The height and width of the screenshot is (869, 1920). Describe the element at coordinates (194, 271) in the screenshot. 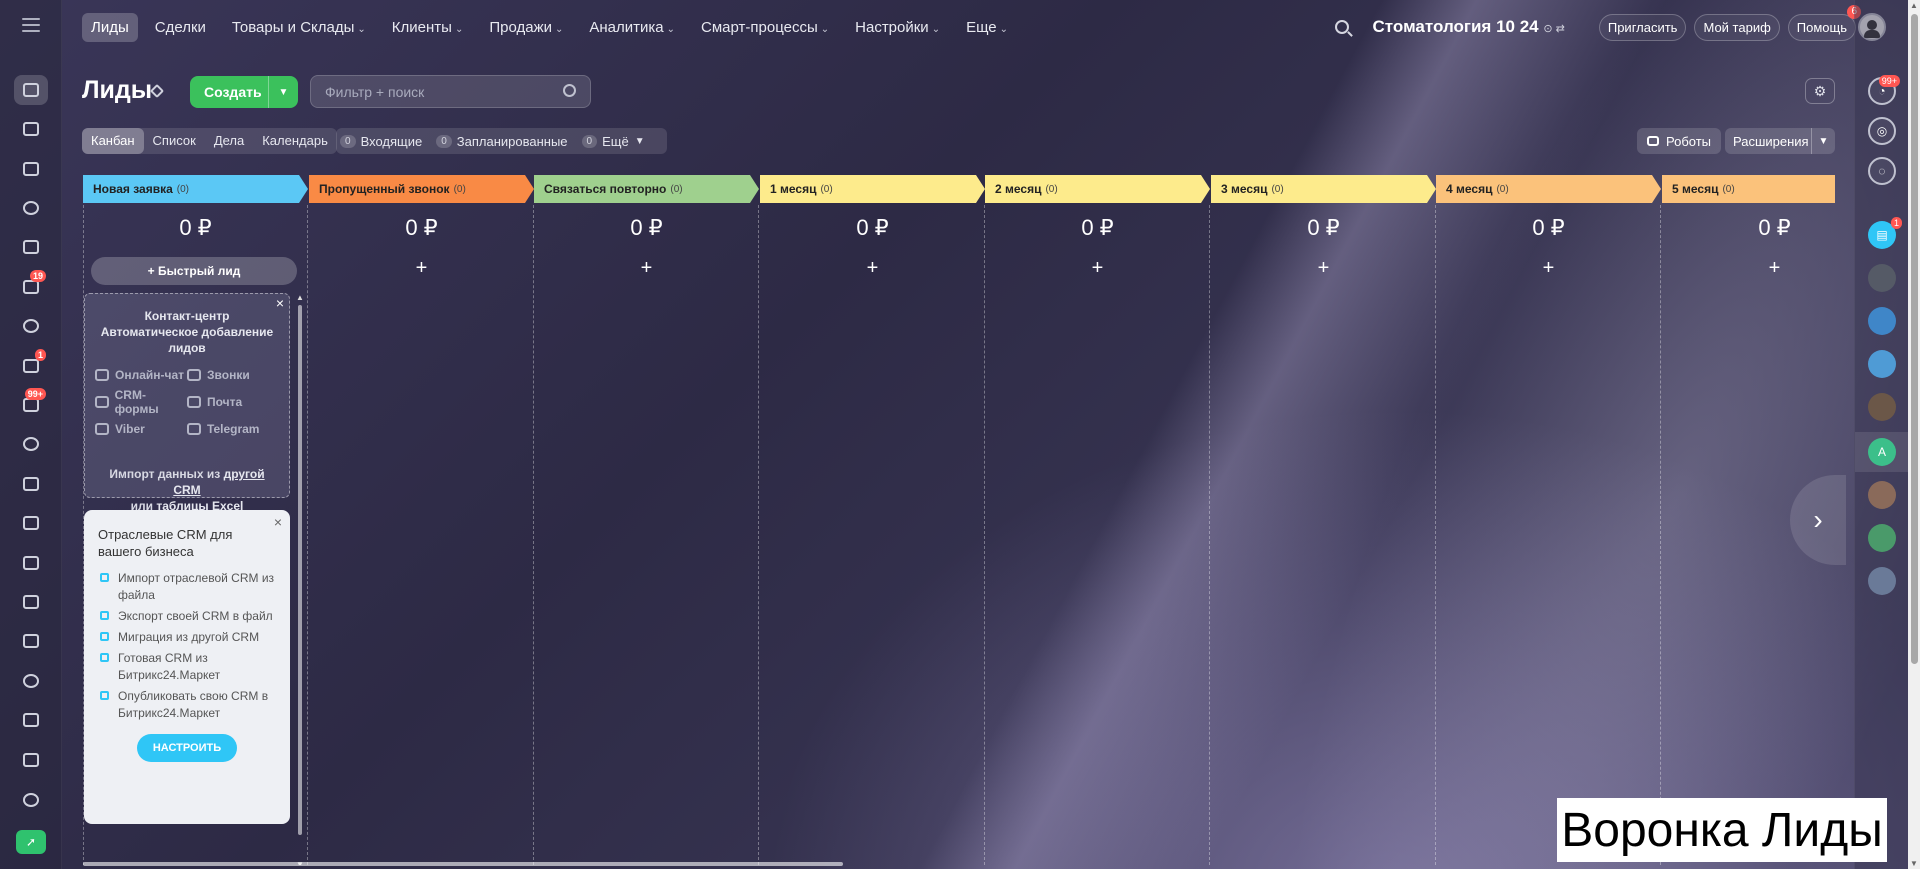

I see `quick-lead-button: + Быстрый лид` at that location.